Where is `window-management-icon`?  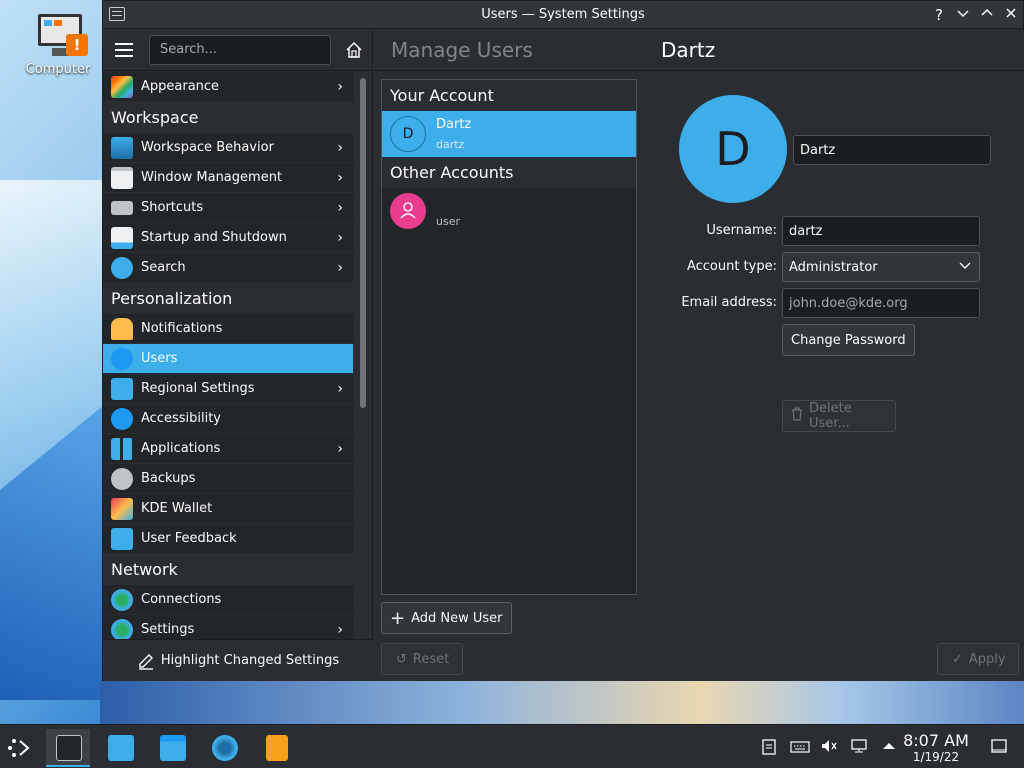 window-management-icon is located at coordinates (122, 177).